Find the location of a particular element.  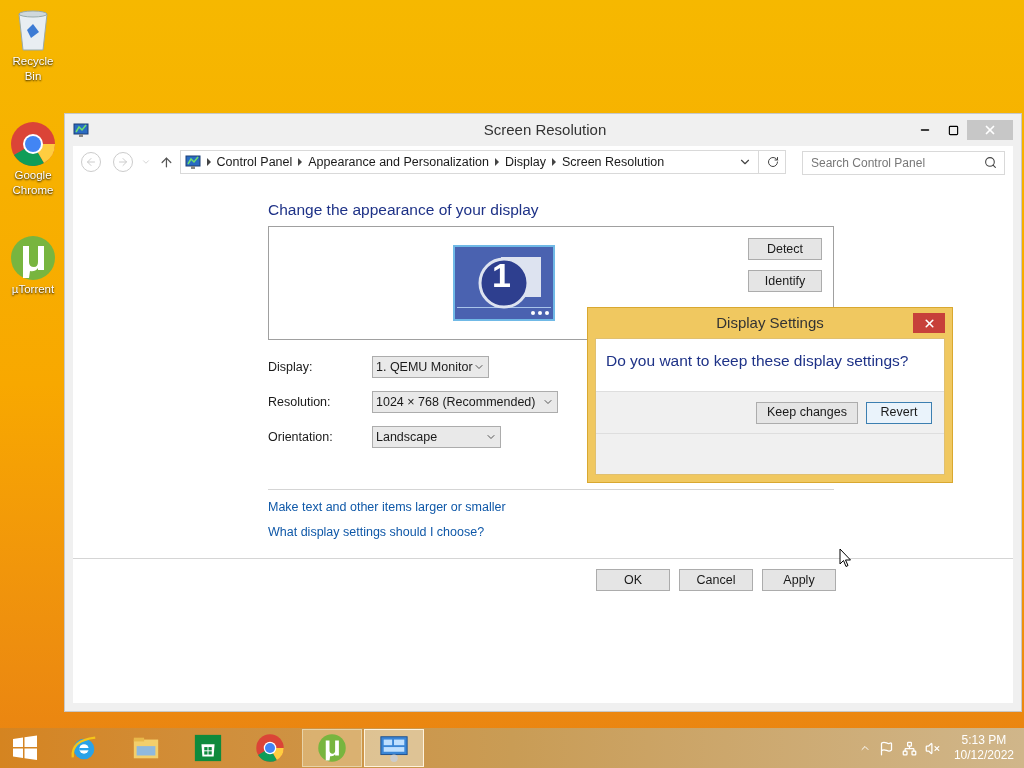

address-bar: Control Panel Appearance and Personalization Display Screen Resolution is located at coordinates (482, 162).